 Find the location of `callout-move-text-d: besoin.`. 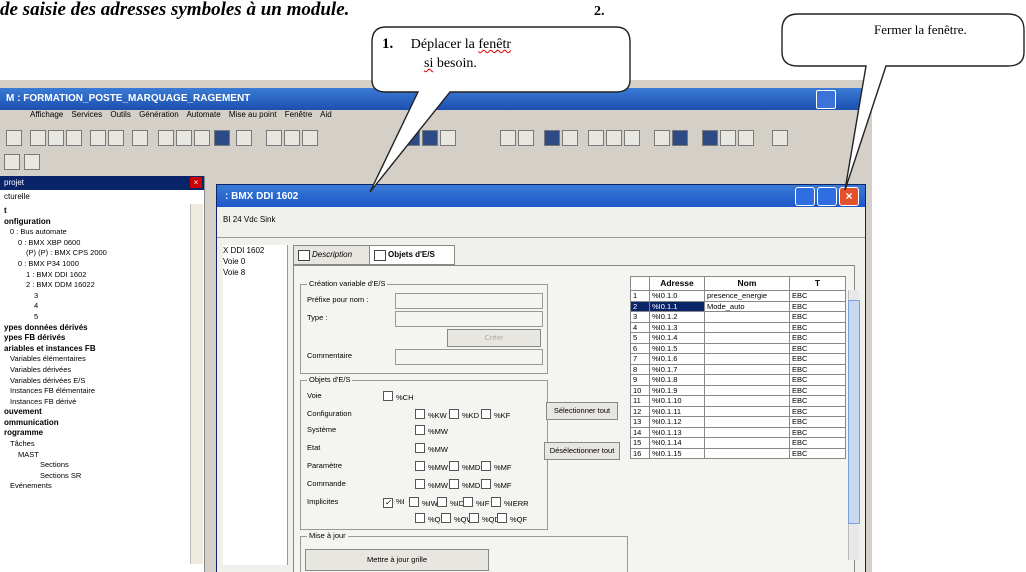

callout-move-text-d: besoin. is located at coordinates (455, 63).